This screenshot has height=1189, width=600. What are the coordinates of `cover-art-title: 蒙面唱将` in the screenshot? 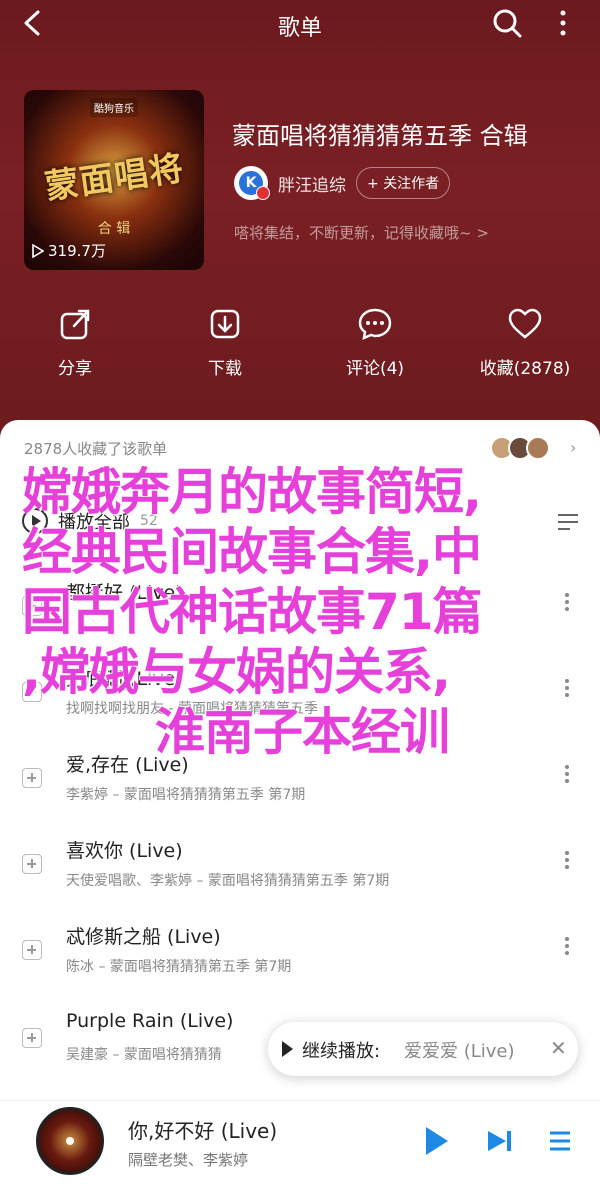 It's located at (114, 178).